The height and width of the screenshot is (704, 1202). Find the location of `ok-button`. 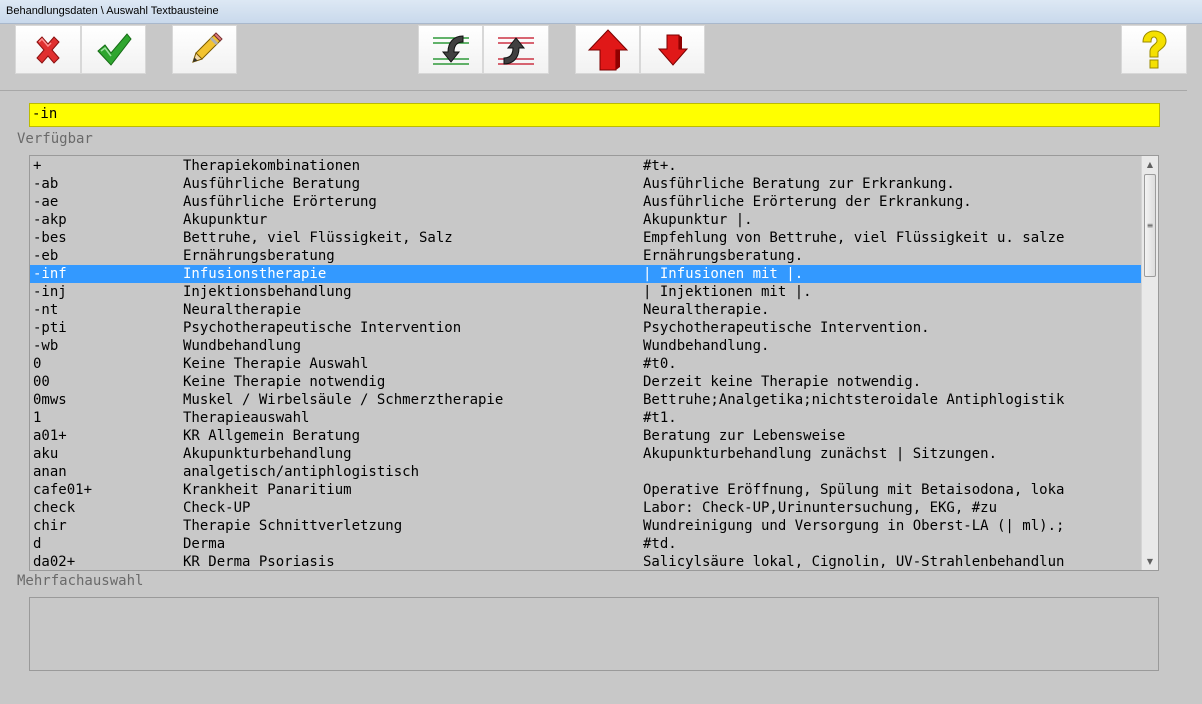

ok-button is located at coordinates (113, 49).